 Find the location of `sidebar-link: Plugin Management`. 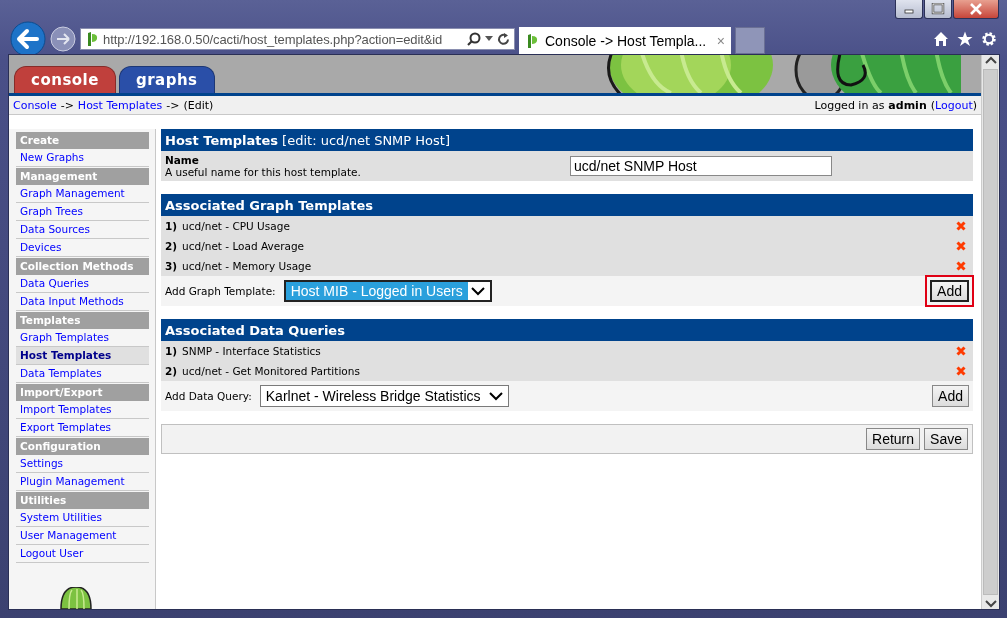

sidebar-link: Plugin Management is located at coordinates (82, 482).